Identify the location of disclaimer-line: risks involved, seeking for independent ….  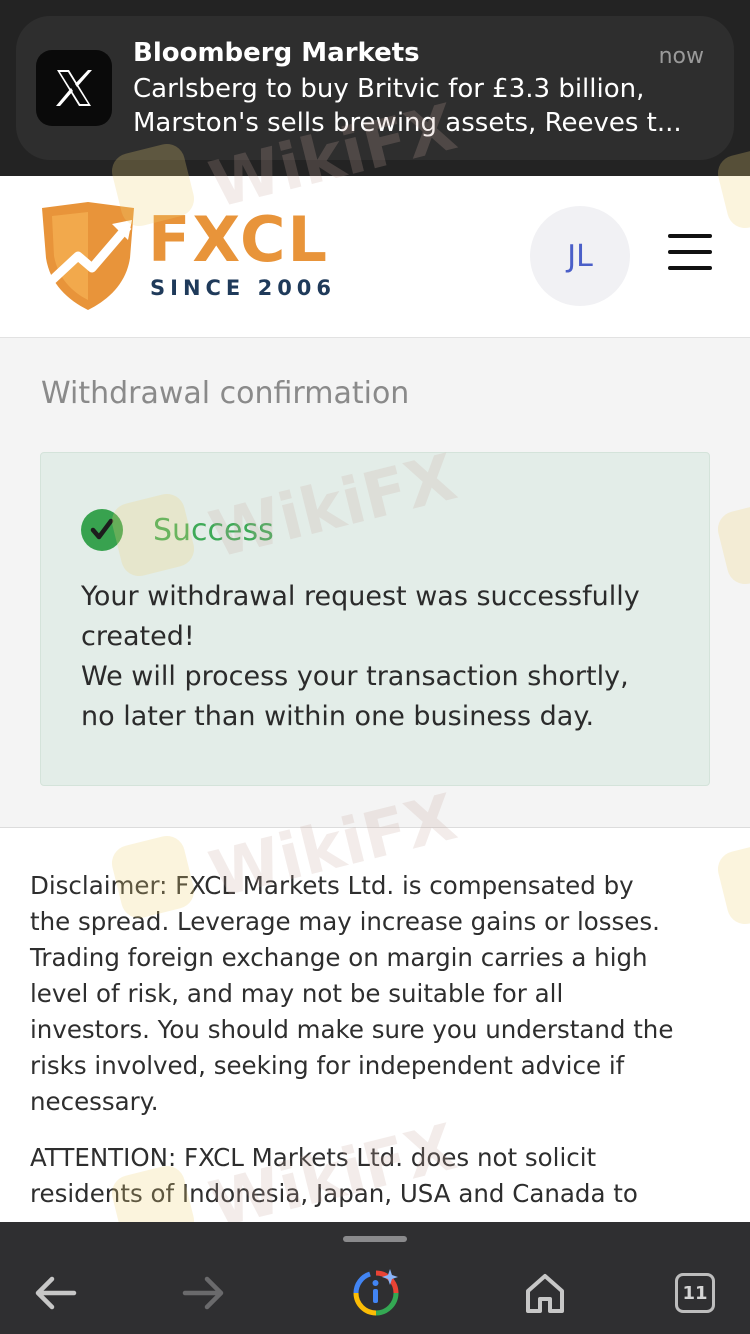
(327, 1065).